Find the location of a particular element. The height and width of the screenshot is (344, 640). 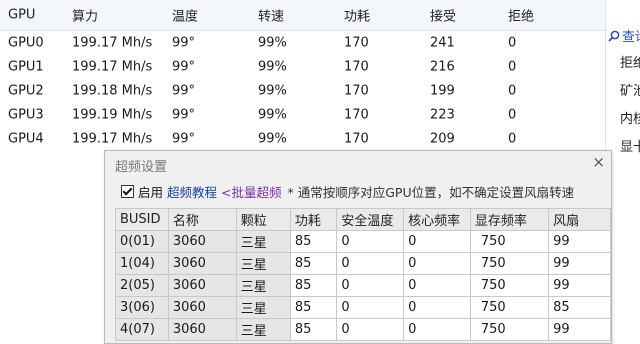

accepted: 199 is located at coordinates (442, 91).